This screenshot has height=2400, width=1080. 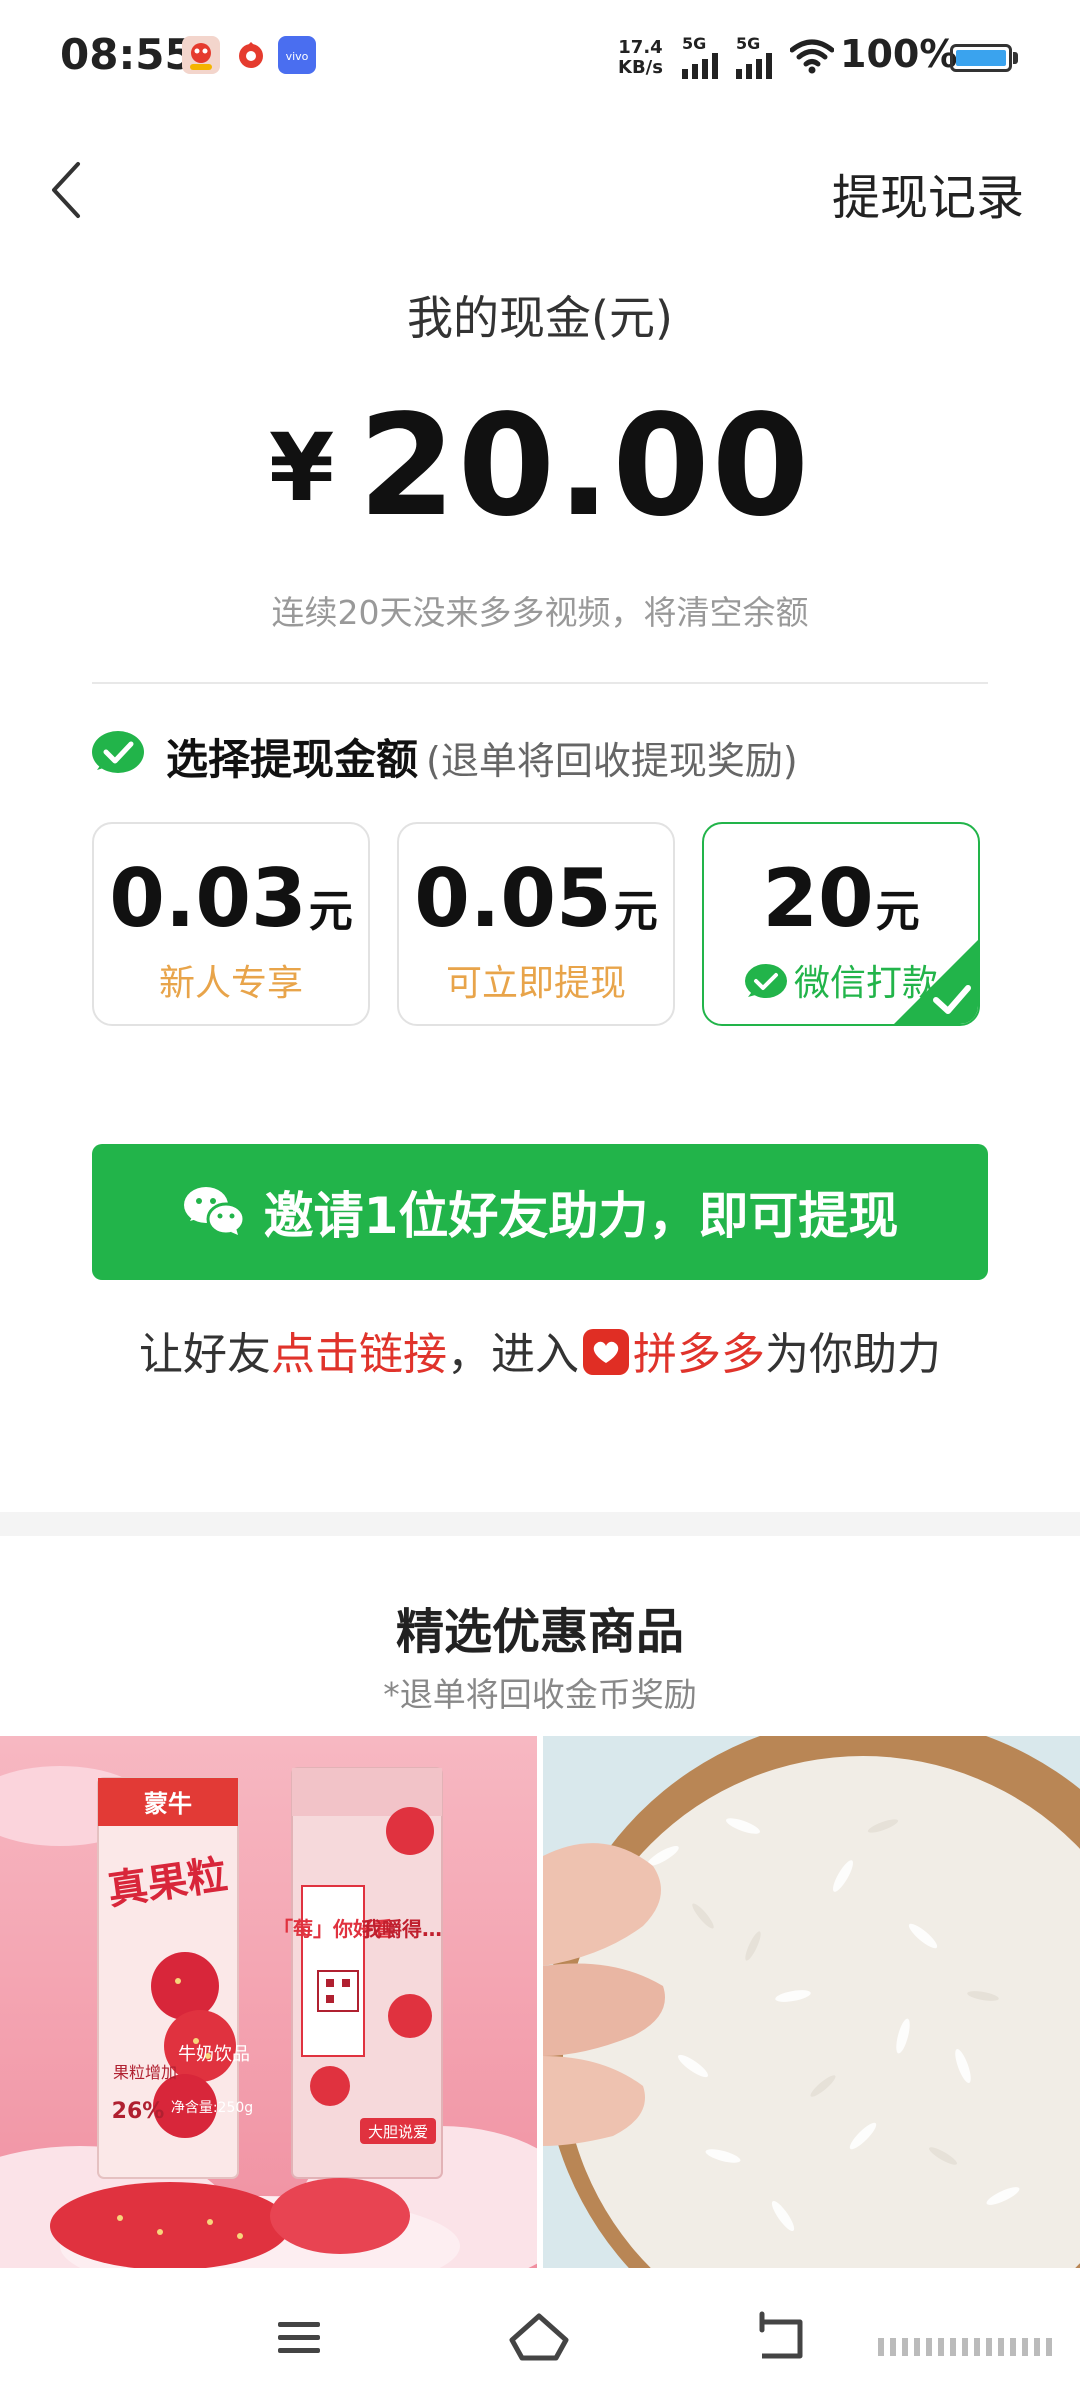 What do you see at coordinates (230, 983) in the screenshot?
I see `option-tag: 新人专享` at bounding box center [230, 983].